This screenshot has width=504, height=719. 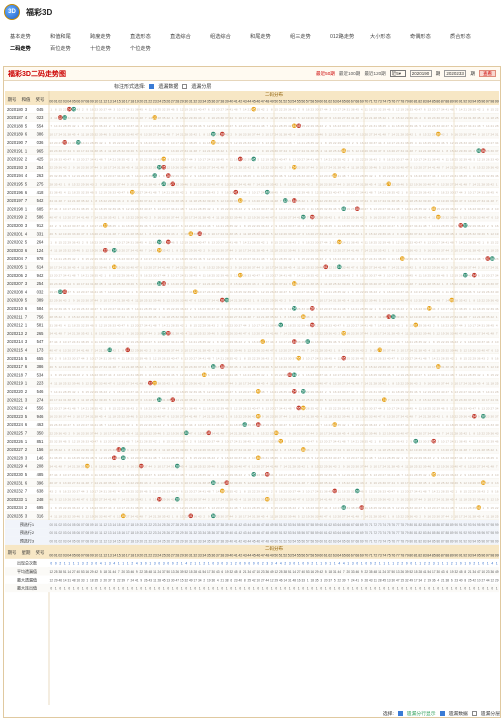 What do you see at coordinates (152, 86) in the screenshot?
I see `show-data-checkbox` at bounding box center [152, 86].